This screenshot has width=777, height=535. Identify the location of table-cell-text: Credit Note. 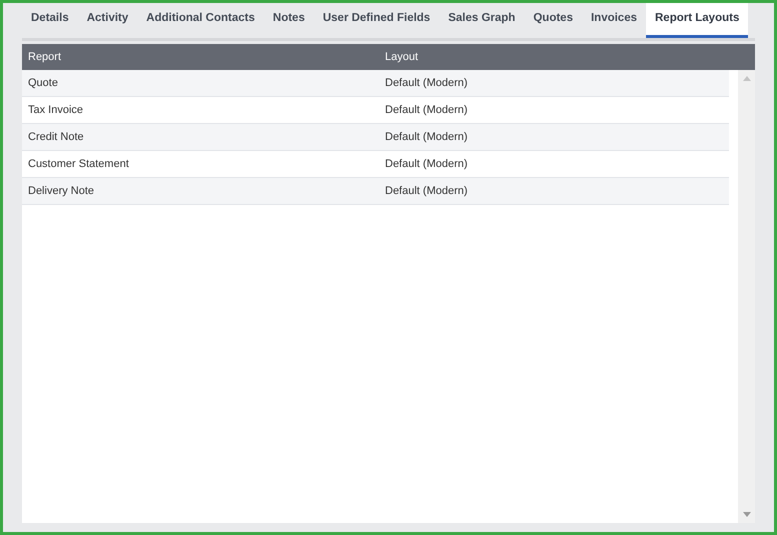
(56, 137).